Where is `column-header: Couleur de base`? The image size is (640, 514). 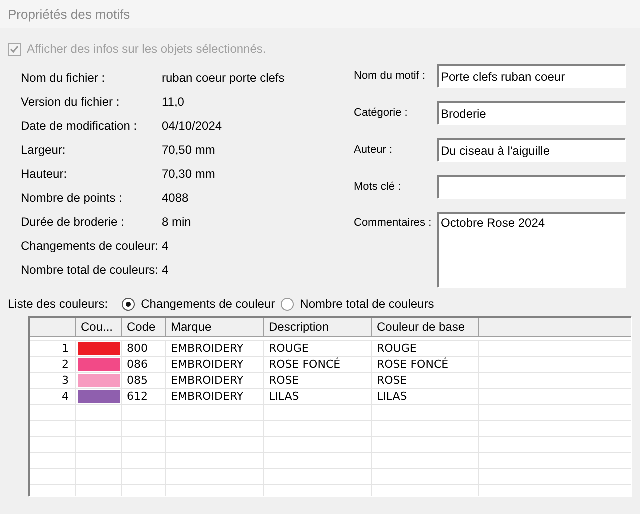 column-header: Couleur de base is located at coordinates (425, 327).